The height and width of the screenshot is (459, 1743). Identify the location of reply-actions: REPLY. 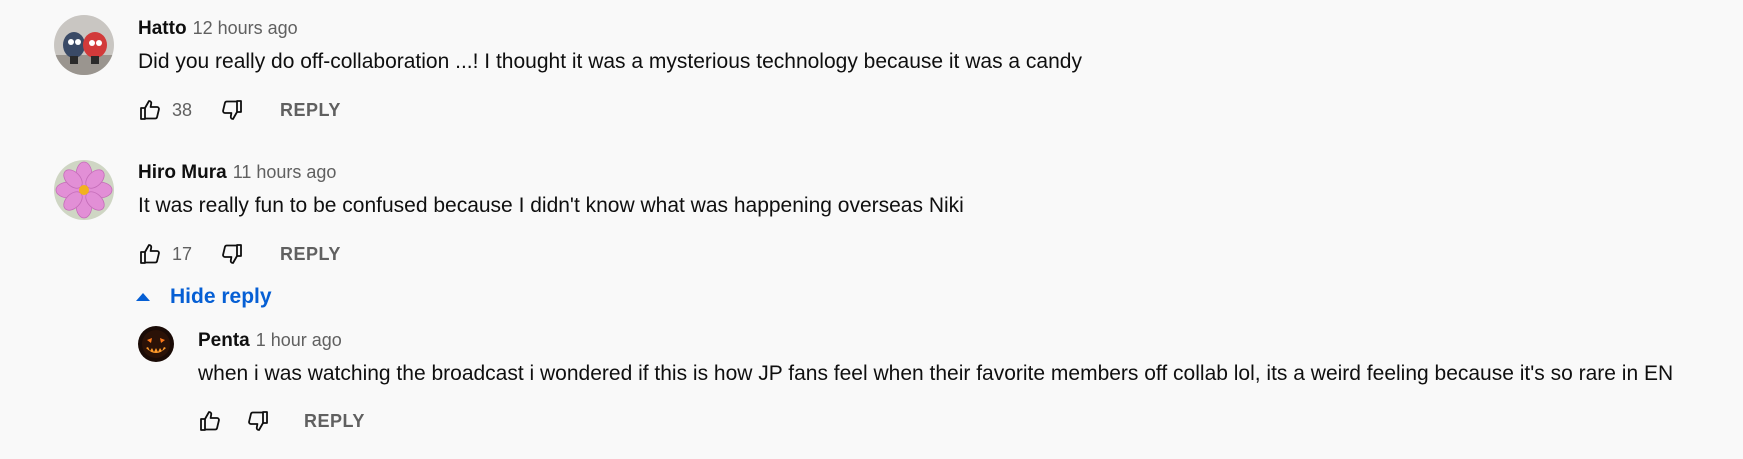
(280, 421).